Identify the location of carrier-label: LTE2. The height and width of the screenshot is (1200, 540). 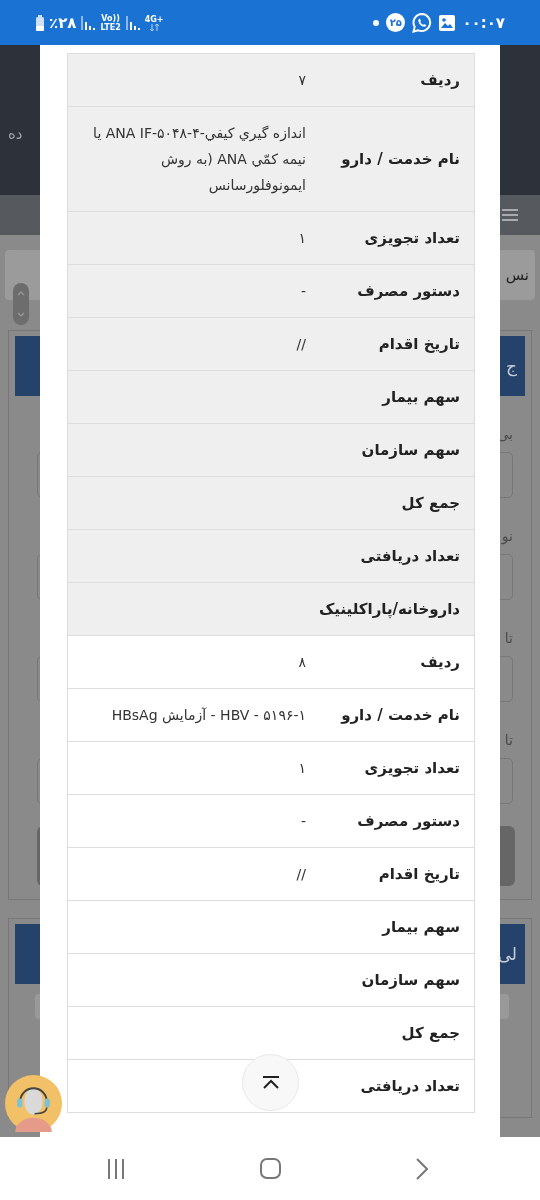
(110, 27).